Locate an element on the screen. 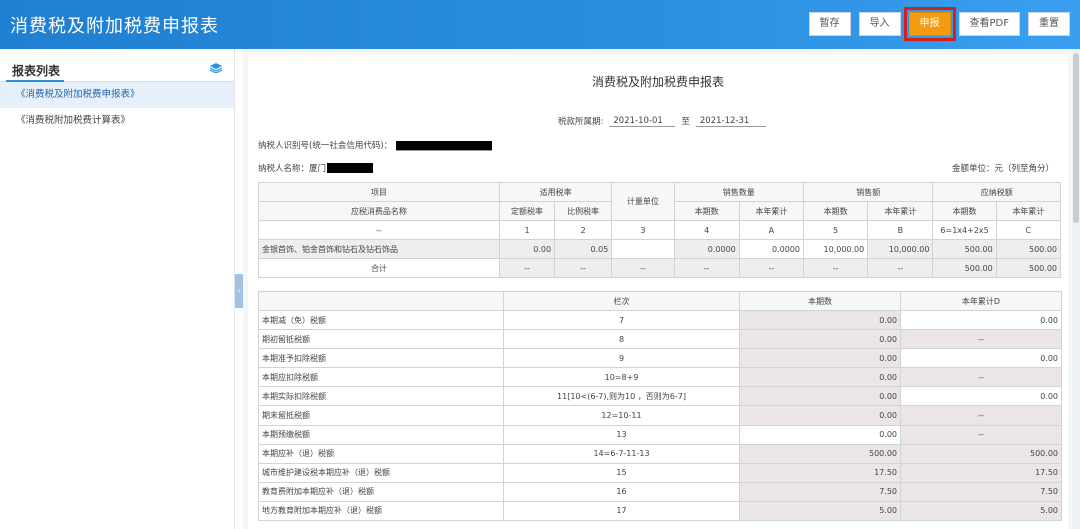 This screenshot has width=1080, height=529. table-row: 城市维护建设税本期应补（退）税额 15 17.50 17.50 is located at coordinates (660, 472).